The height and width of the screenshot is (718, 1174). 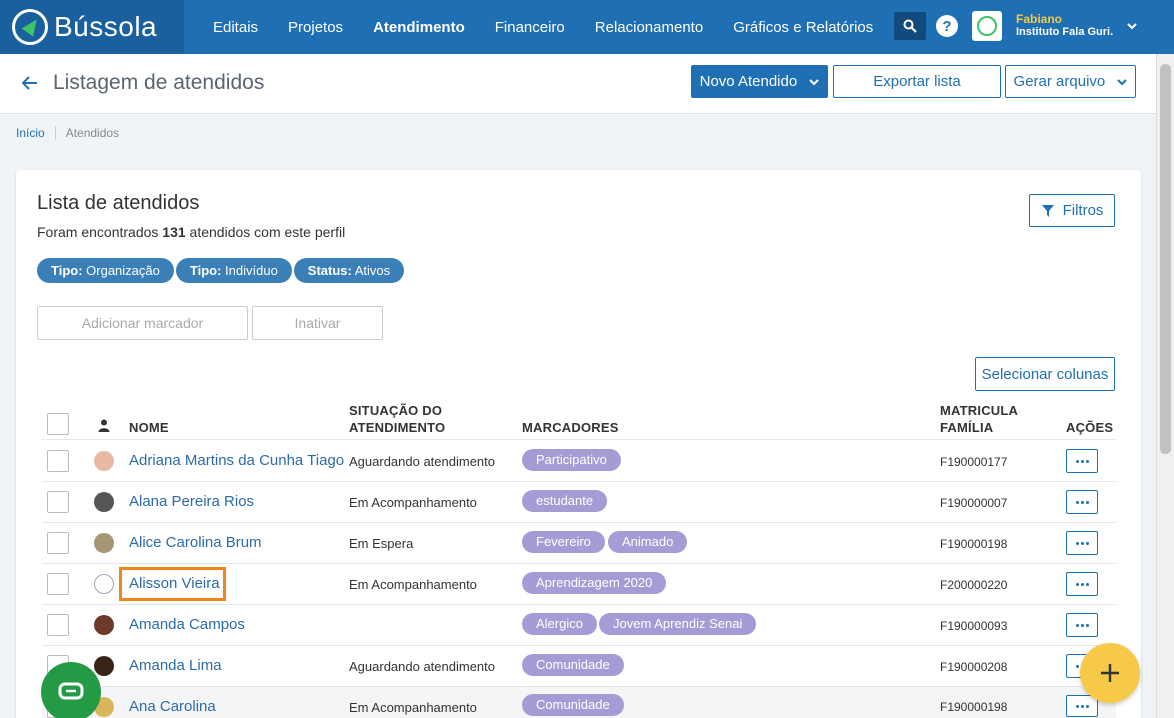 I want to click on export-list-button: Exportar lista, so click(x=917, y=81).